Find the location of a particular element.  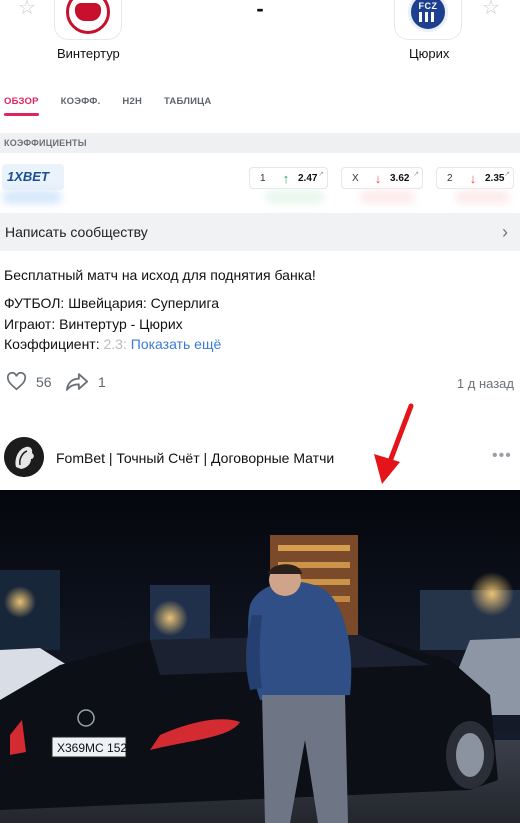

show-more-link: Показать ещё is located at coordinates (176, 344).